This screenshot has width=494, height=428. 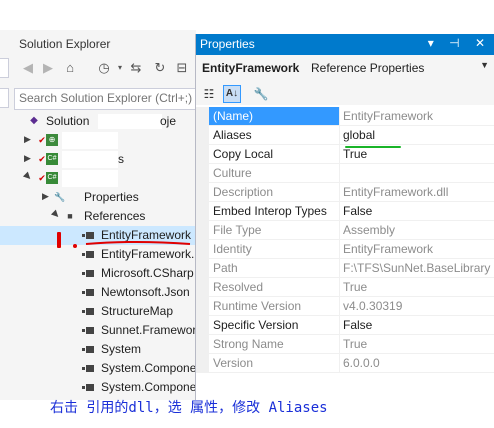 What do you see at coordinates (274, 135) in the screenshot?
I see `property-name: Aliases` at bounding box center [274, 135].